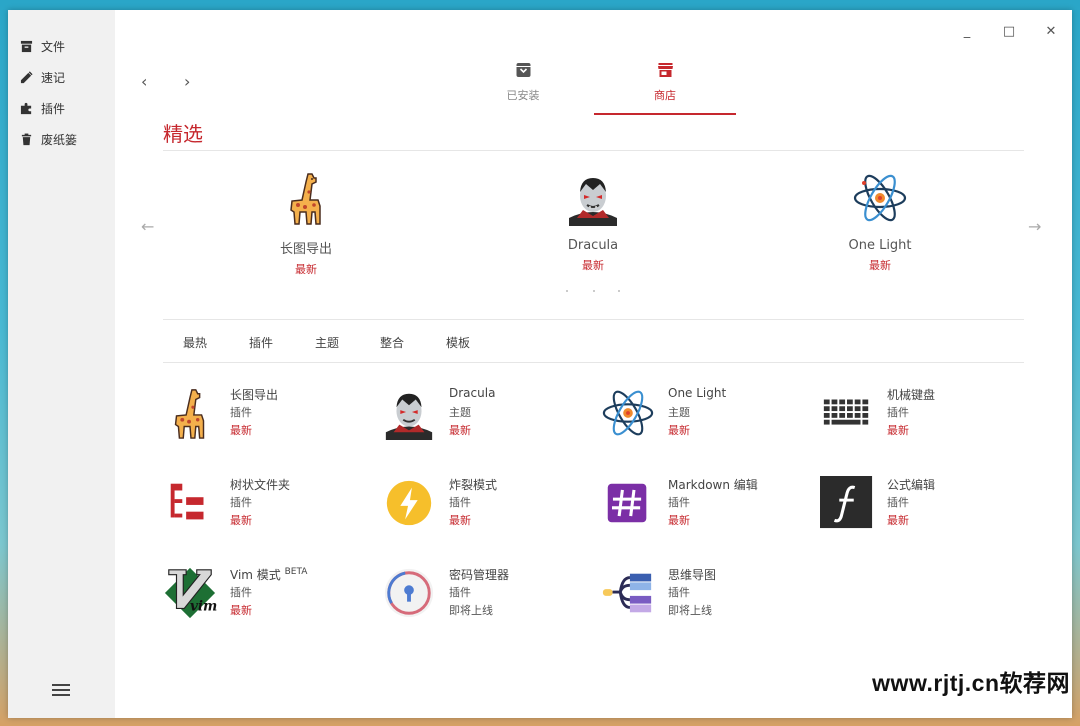 Image resolution: width=1080 pixels, height=726 pixels. I want to click on minimize-button: _, so click(967, 31).